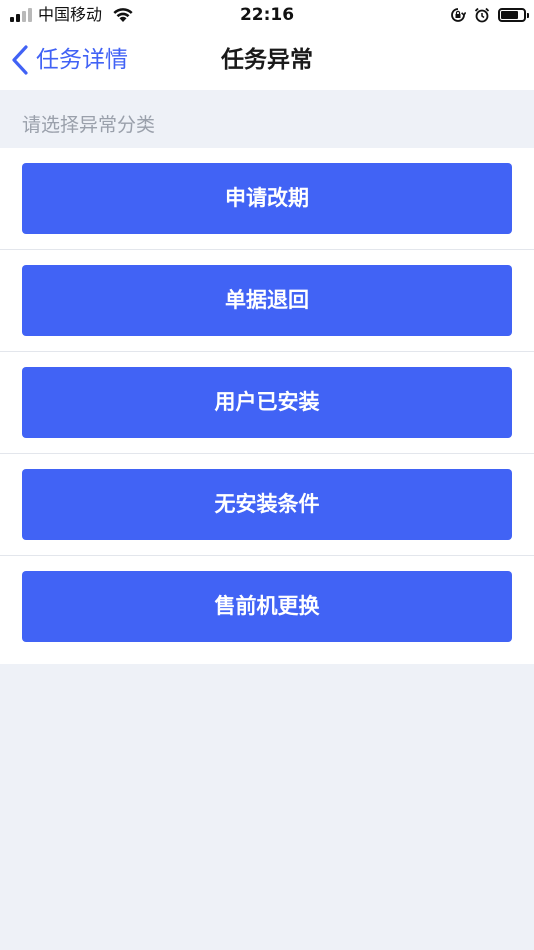  I want to click on list-item: 用户已安装, so click(267, 403).